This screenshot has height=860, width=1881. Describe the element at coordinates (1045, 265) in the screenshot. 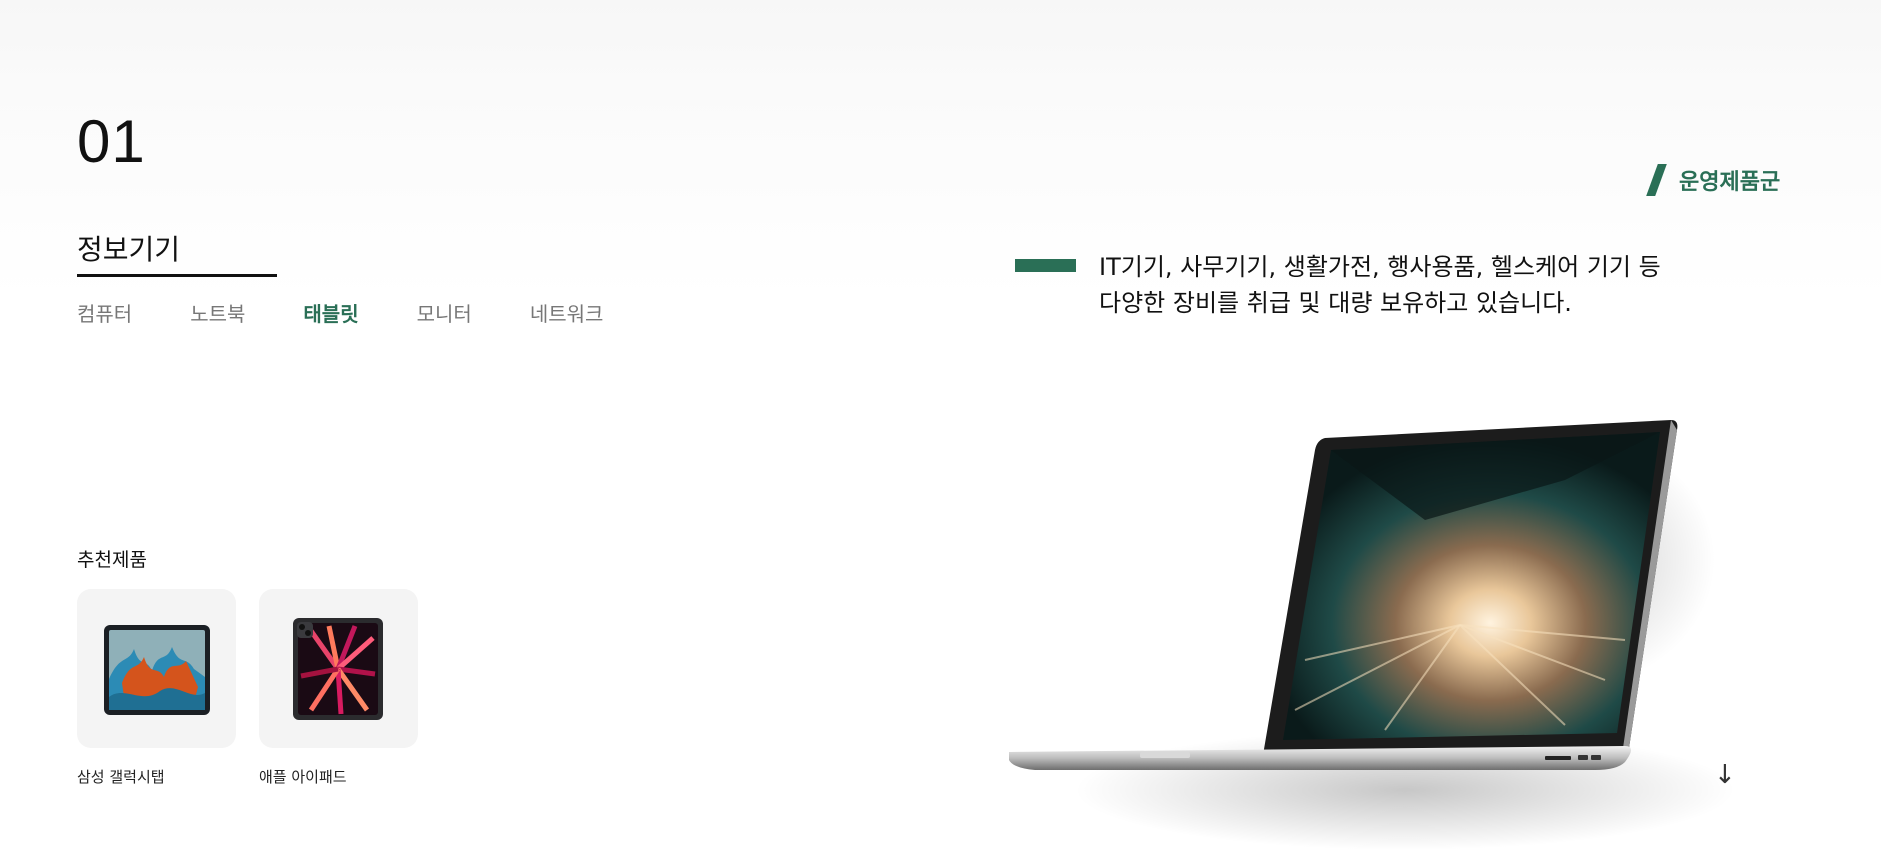

I see `description-accent-bar` at that location.